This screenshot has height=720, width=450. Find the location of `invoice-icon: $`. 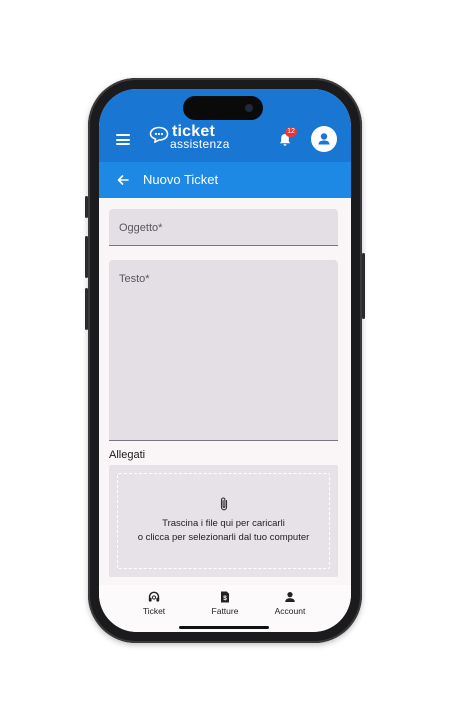

invoice-icon: $ is located at coordinates (225, 597).